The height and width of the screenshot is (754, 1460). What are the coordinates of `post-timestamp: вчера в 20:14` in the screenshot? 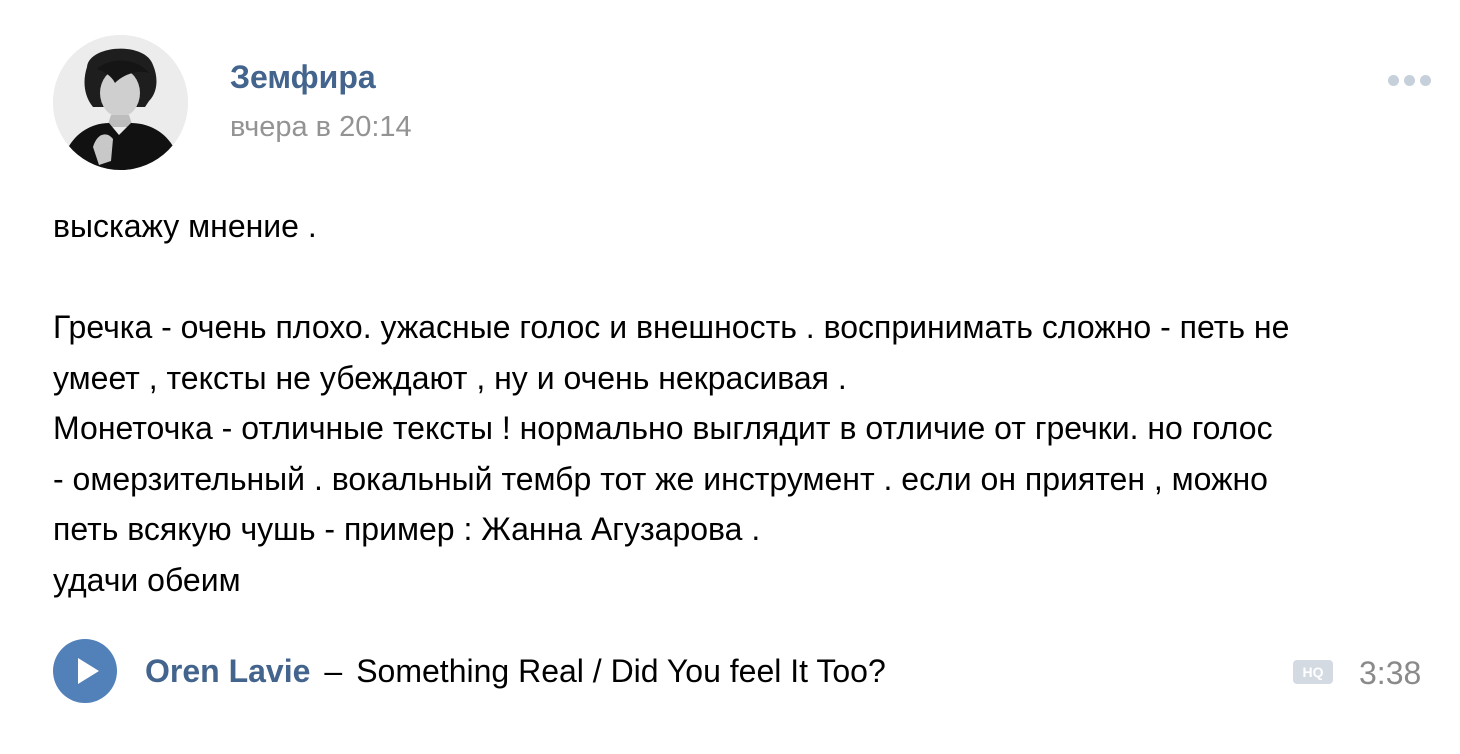 It's located at (321, 127).